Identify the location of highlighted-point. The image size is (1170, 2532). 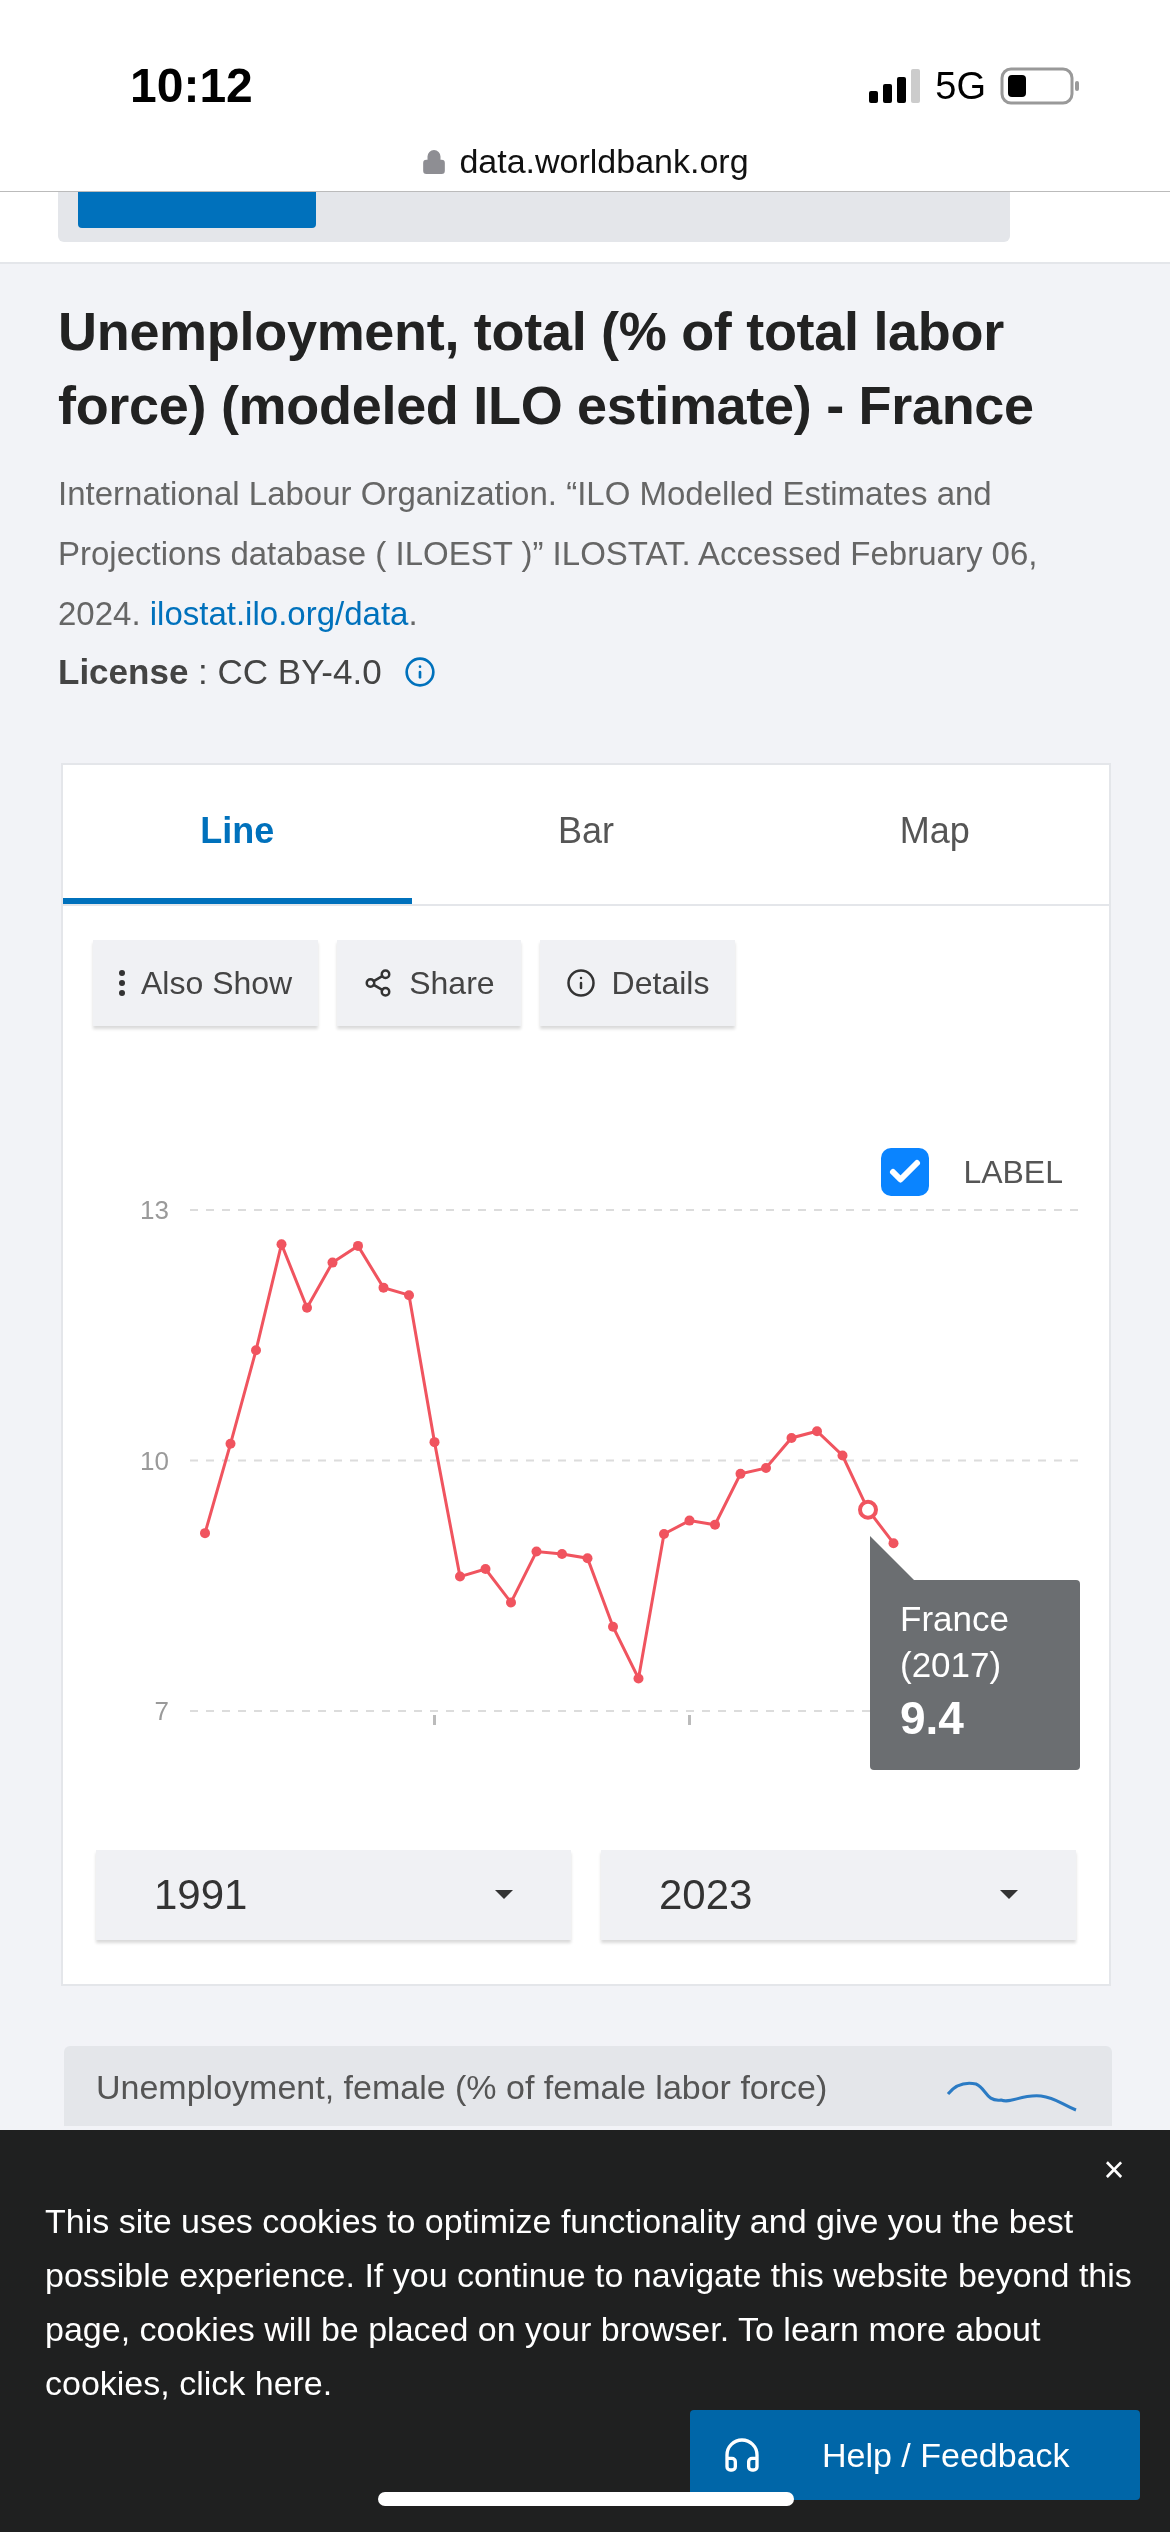
(868, 1509).